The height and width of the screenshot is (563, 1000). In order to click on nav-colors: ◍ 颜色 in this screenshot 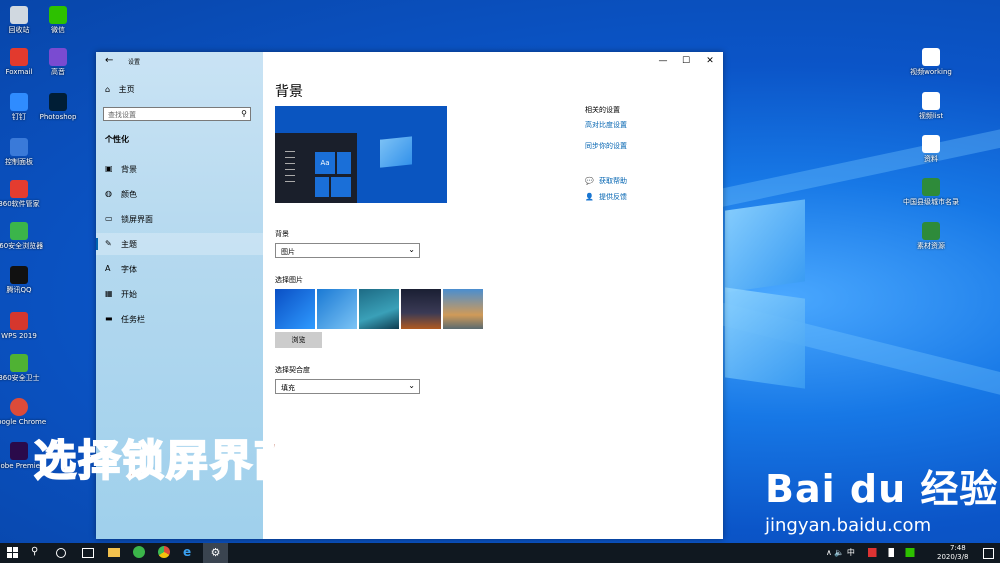, I will do `click(179, 194)`.